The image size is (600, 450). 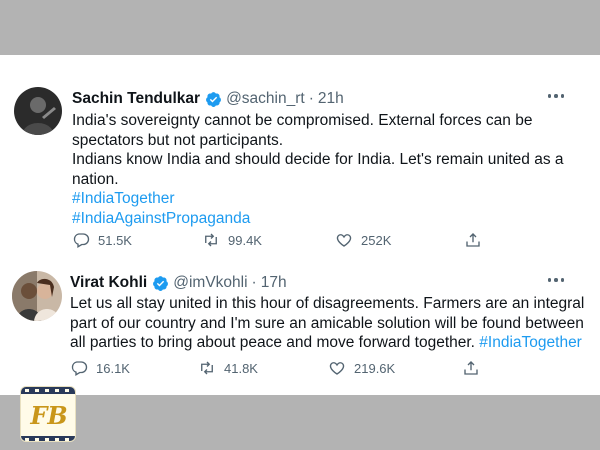 I want to click on tweet-header: Virat Kohli @imVkohli · 17h, so click(x=178, y=283).